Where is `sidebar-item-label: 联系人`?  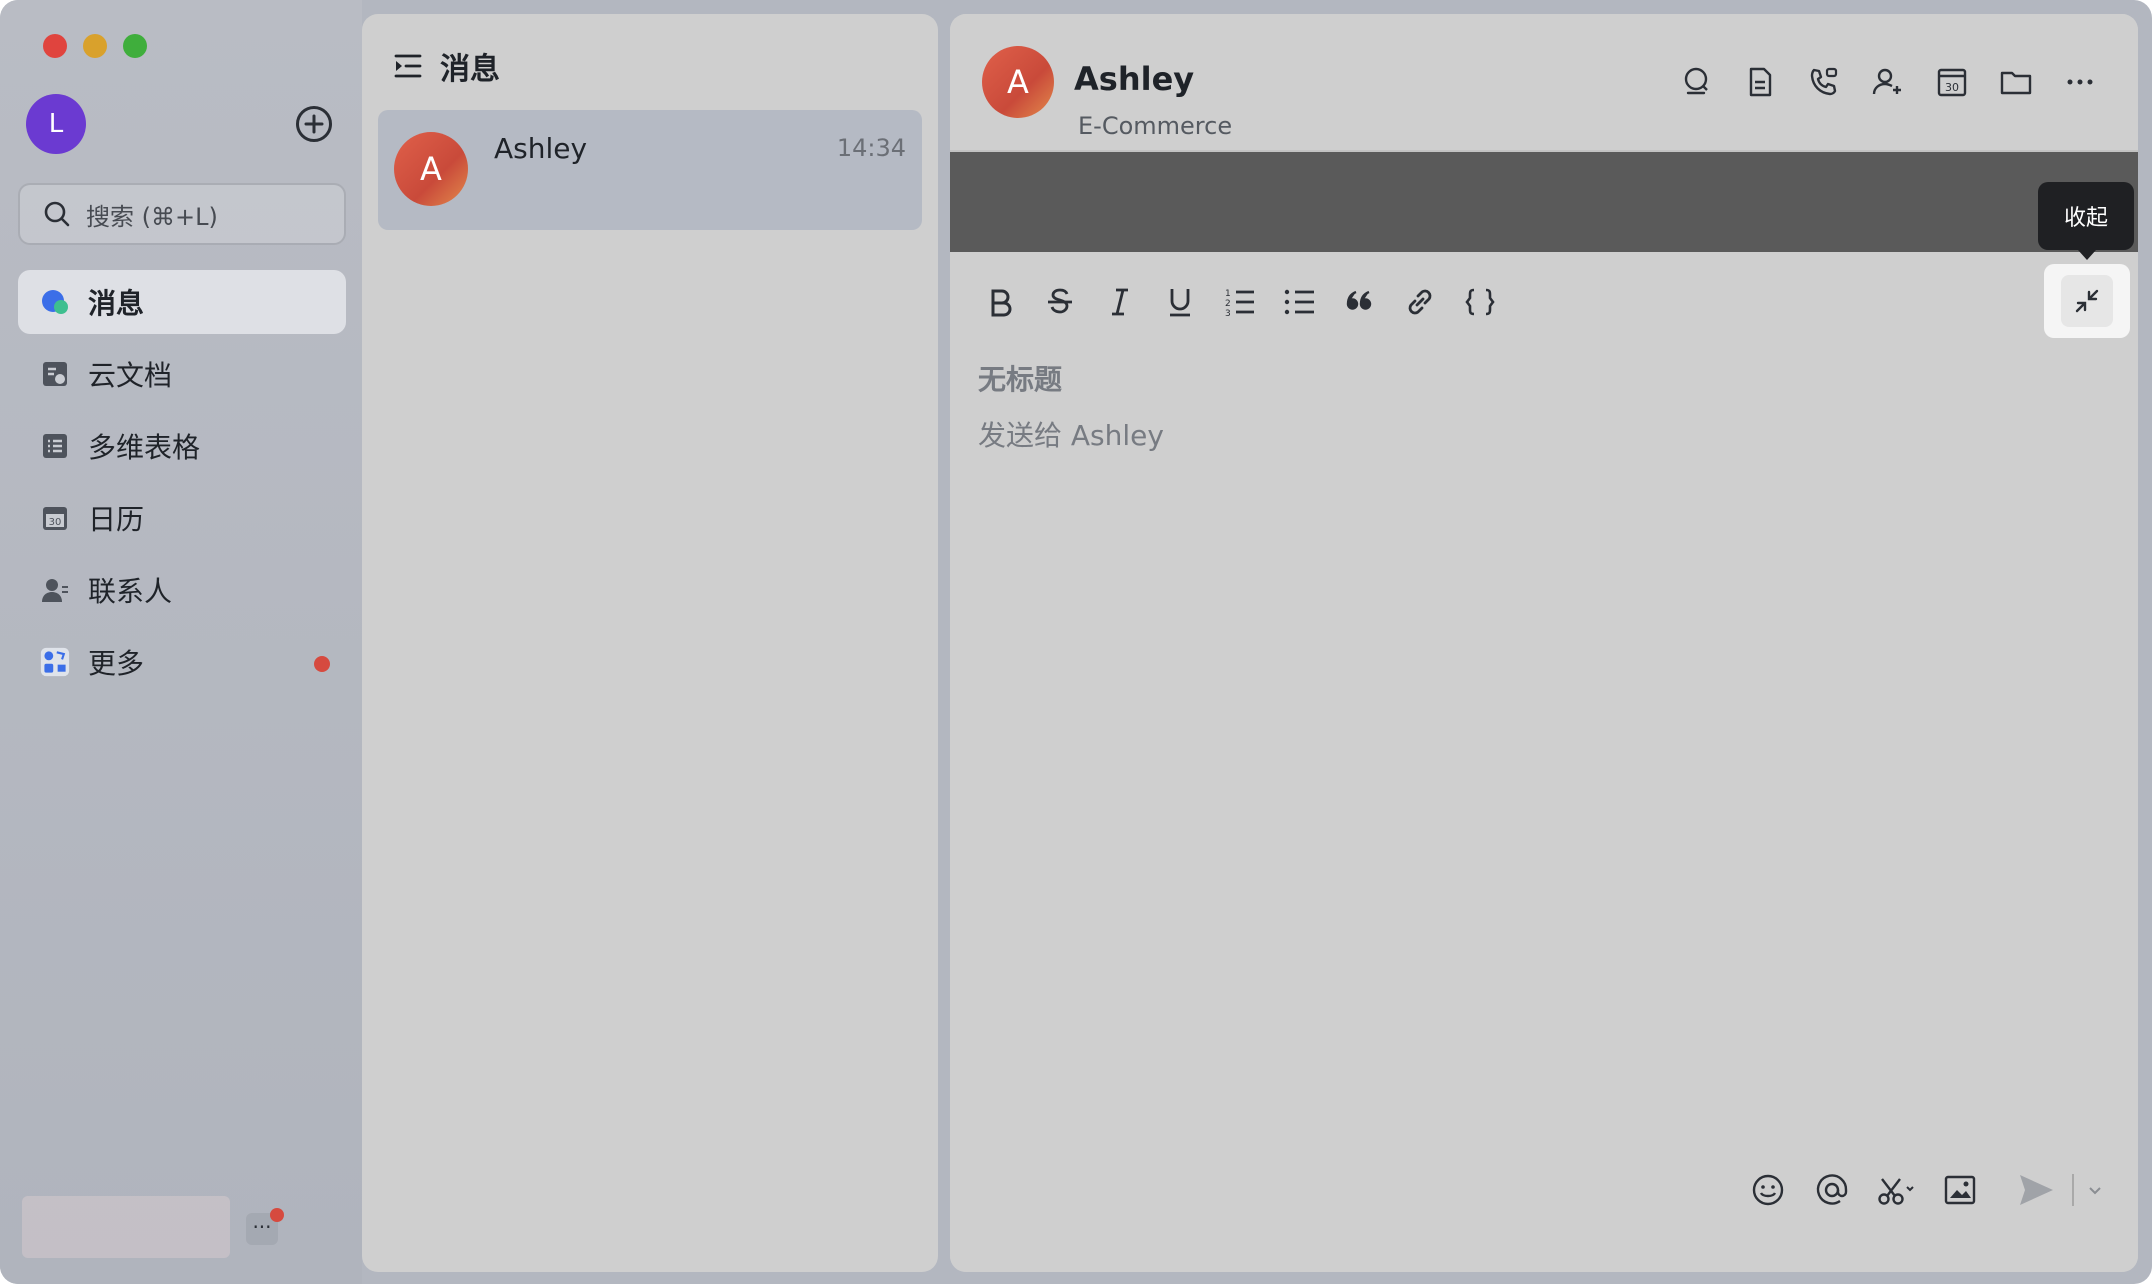 sidebar-item-label: 联系人 is located at coordinates (130, 591).